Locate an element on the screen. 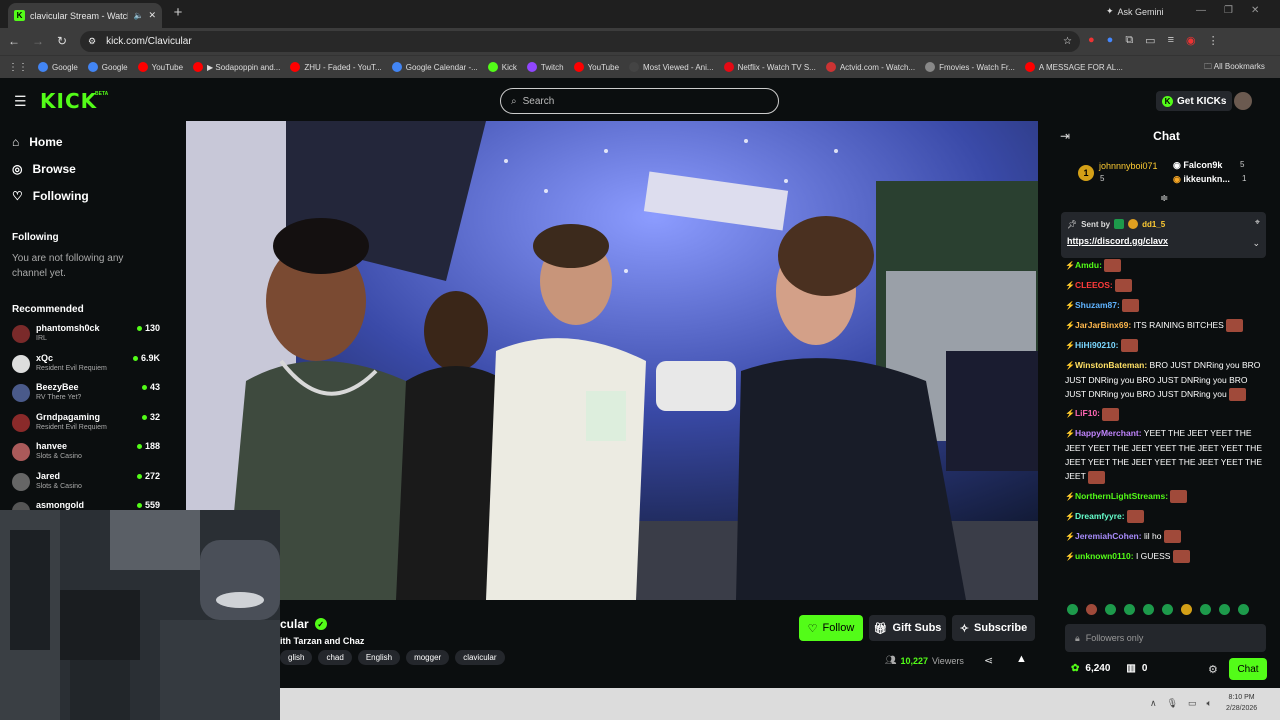 This screenshot has width=1280, height=720. chat-username: HiHi90210 is located at coordinates (1095, 345).